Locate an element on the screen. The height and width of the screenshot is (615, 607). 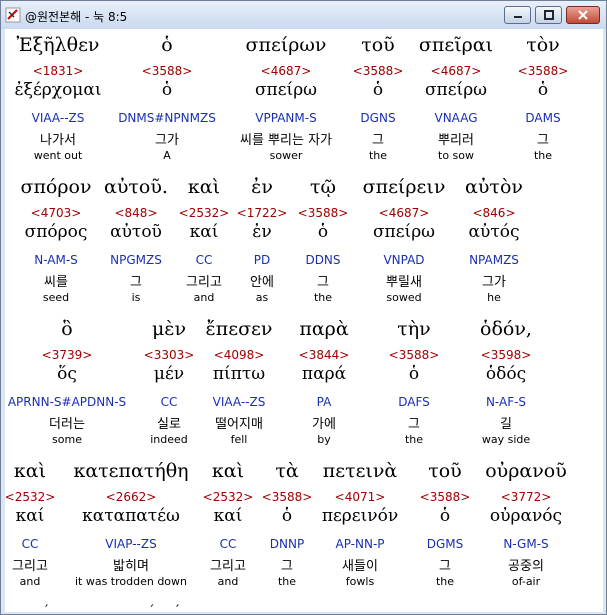
greek-word: αὐτὸν is located at coordinates (494, 187).